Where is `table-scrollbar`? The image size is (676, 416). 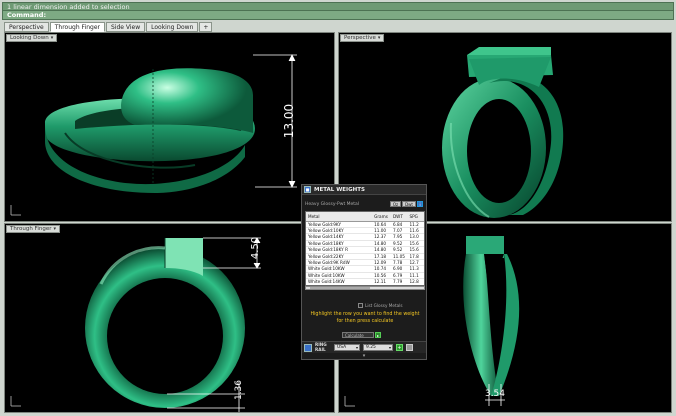
table-scrollbar is located at coordinates (365, 288).